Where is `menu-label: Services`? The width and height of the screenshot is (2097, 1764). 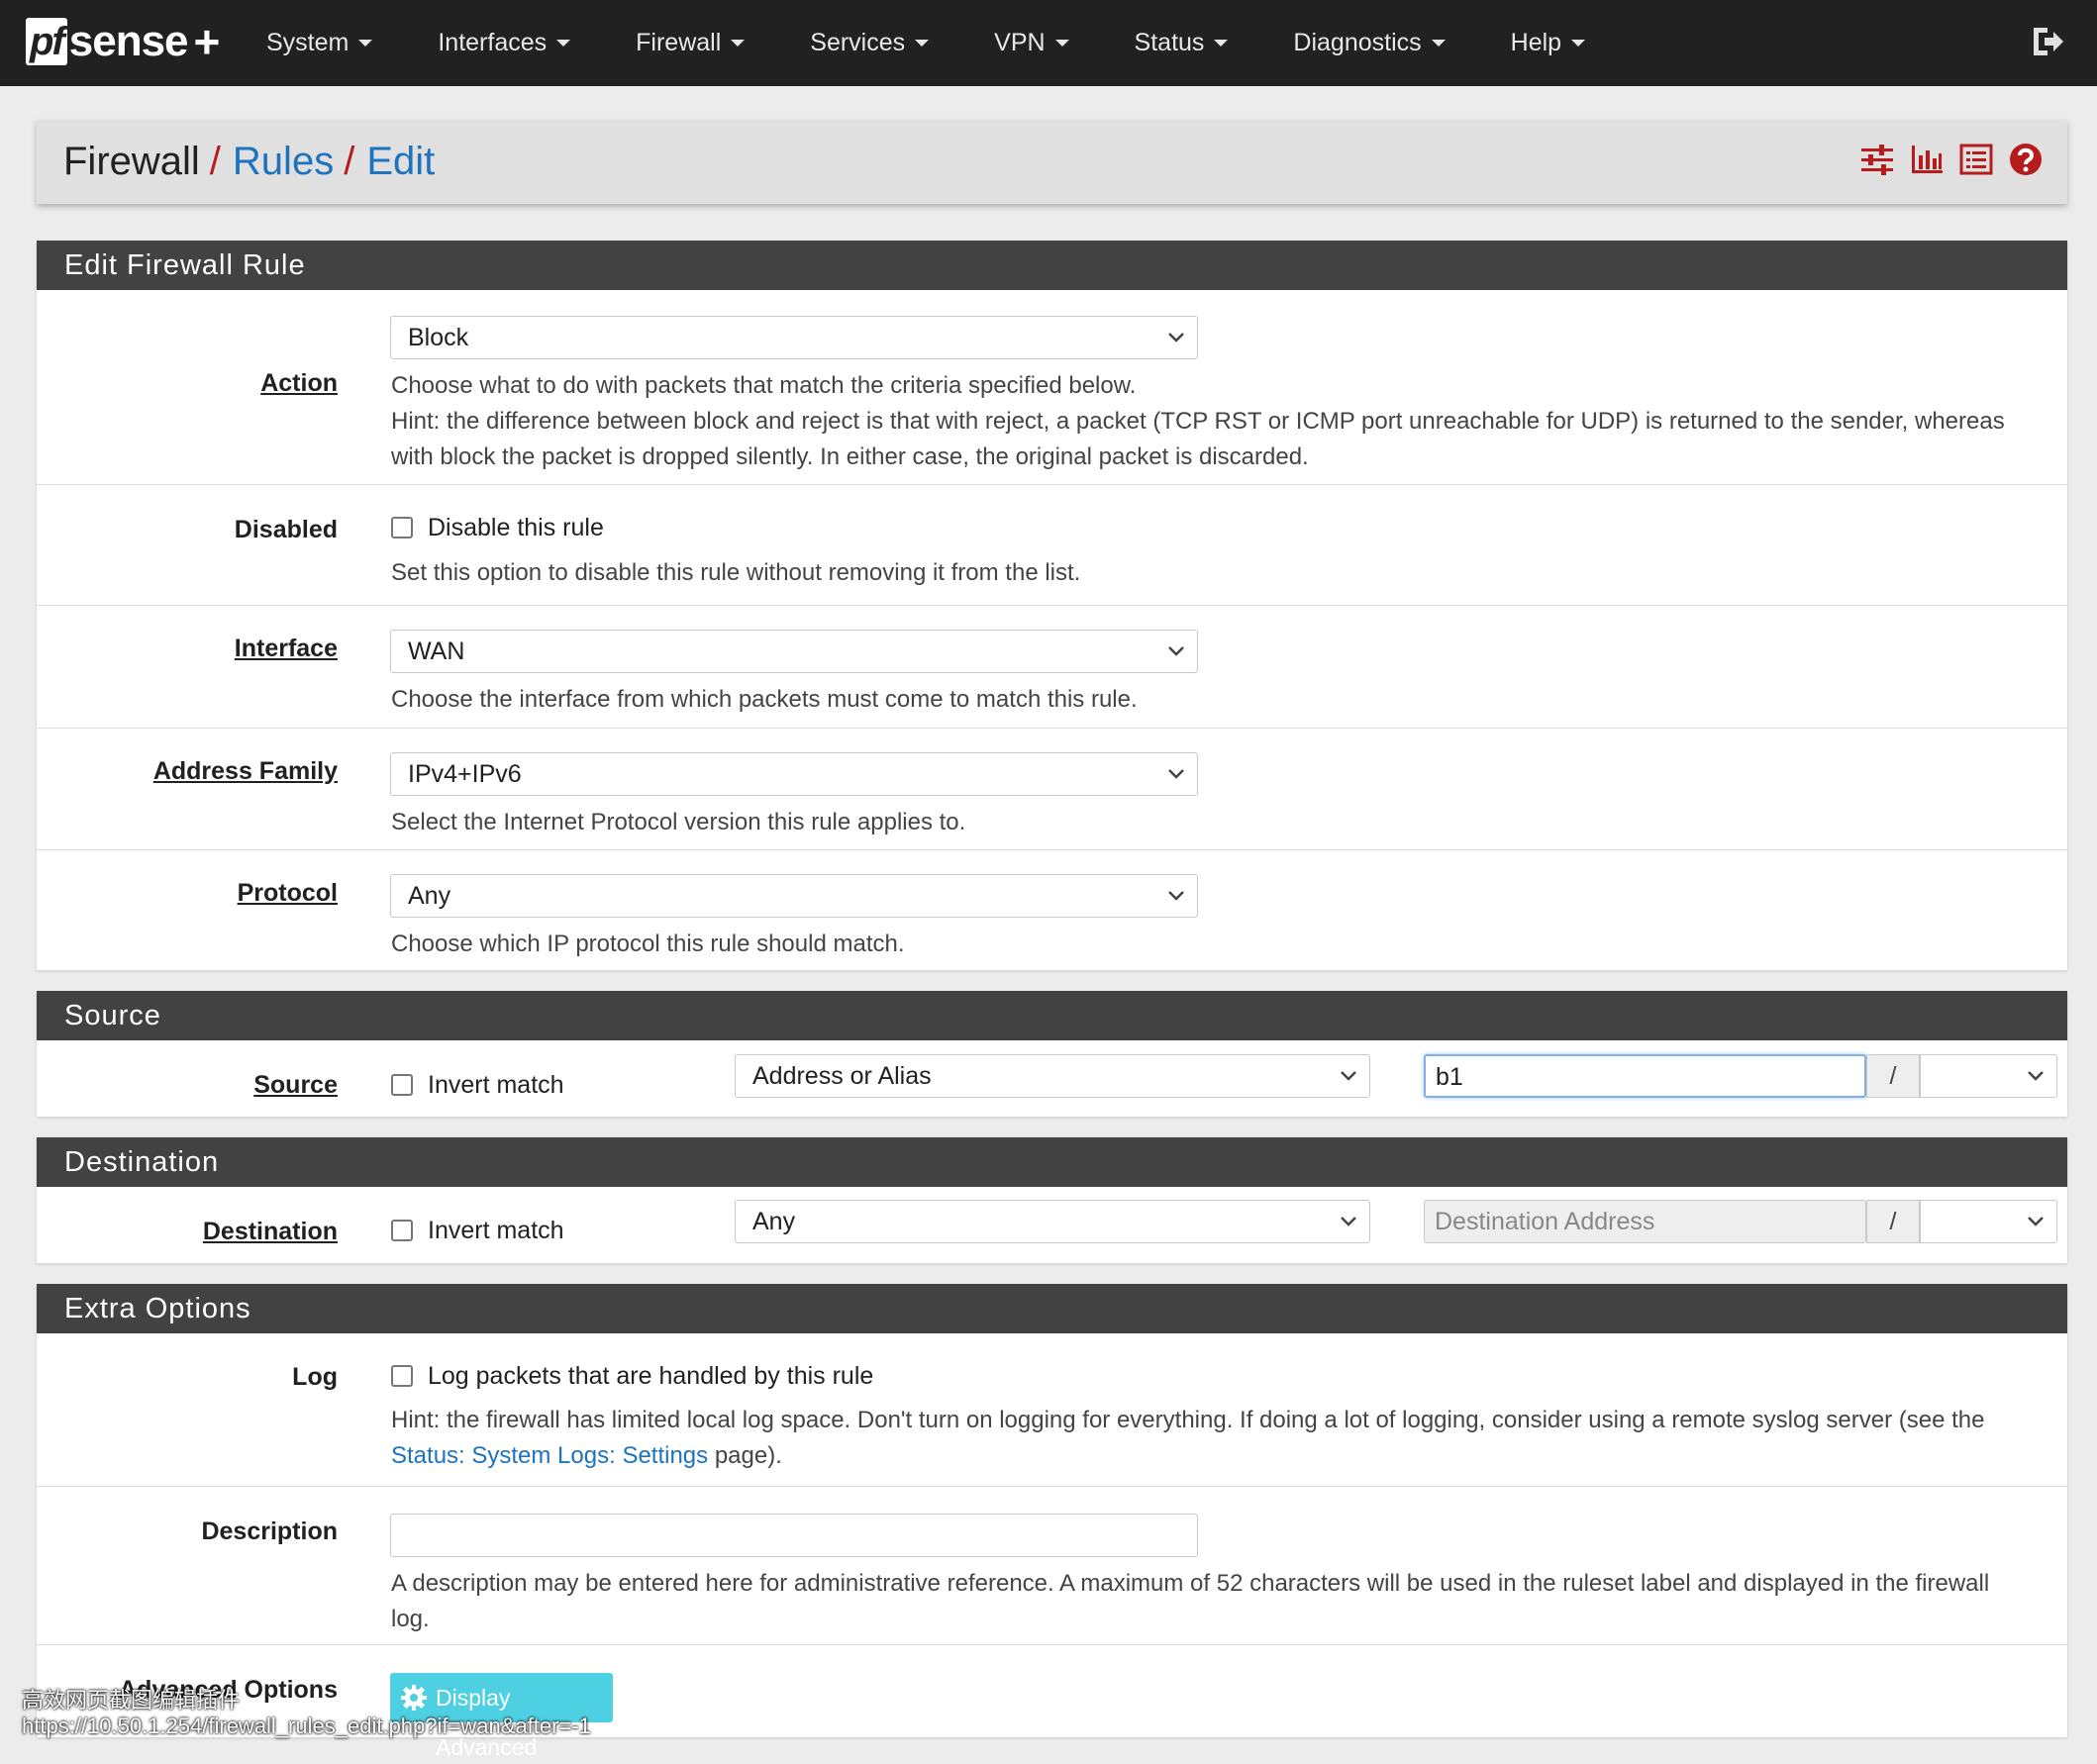
menu-label: Services is located at coordinates (858, 42).